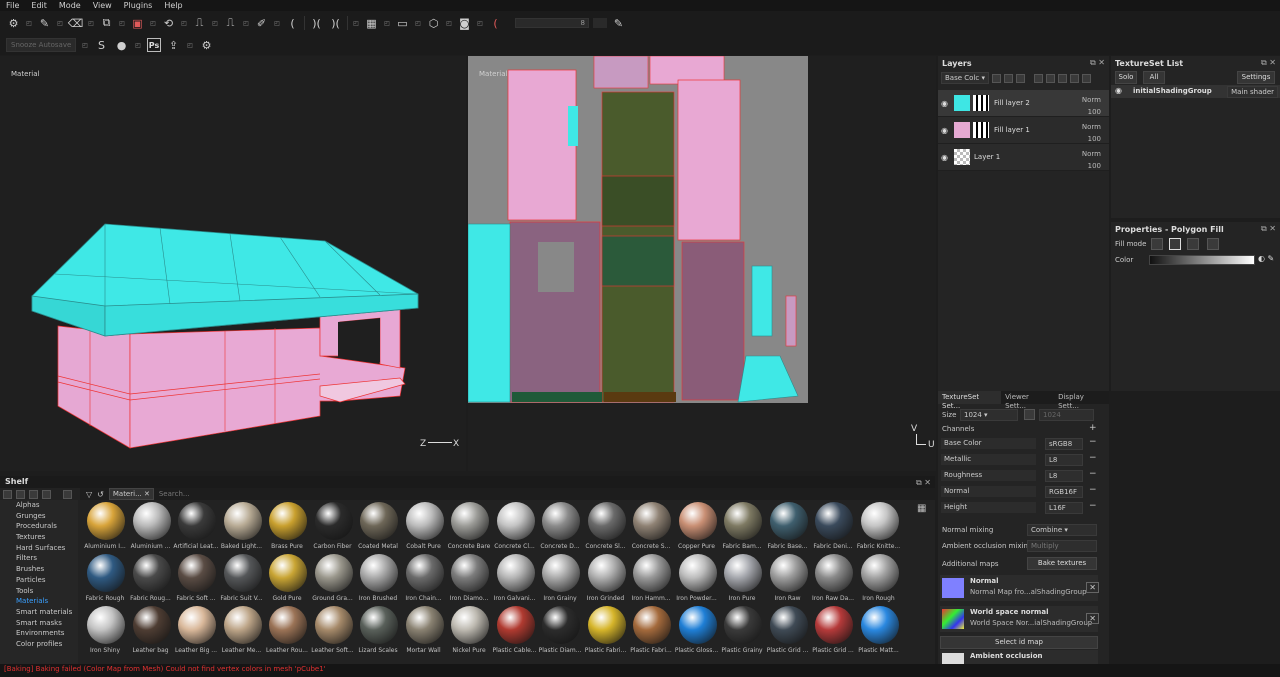  I want to click on shelf-category-item: Alphas, so click(39, 505).